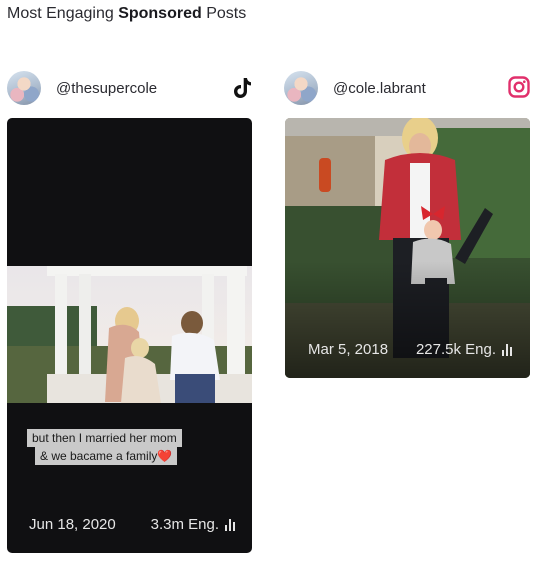  What do you see at coordinates (106, 456) in the screenshot?
I see `video-caption-line: & we bacame a family❤️` at bounding box center [106, 456].